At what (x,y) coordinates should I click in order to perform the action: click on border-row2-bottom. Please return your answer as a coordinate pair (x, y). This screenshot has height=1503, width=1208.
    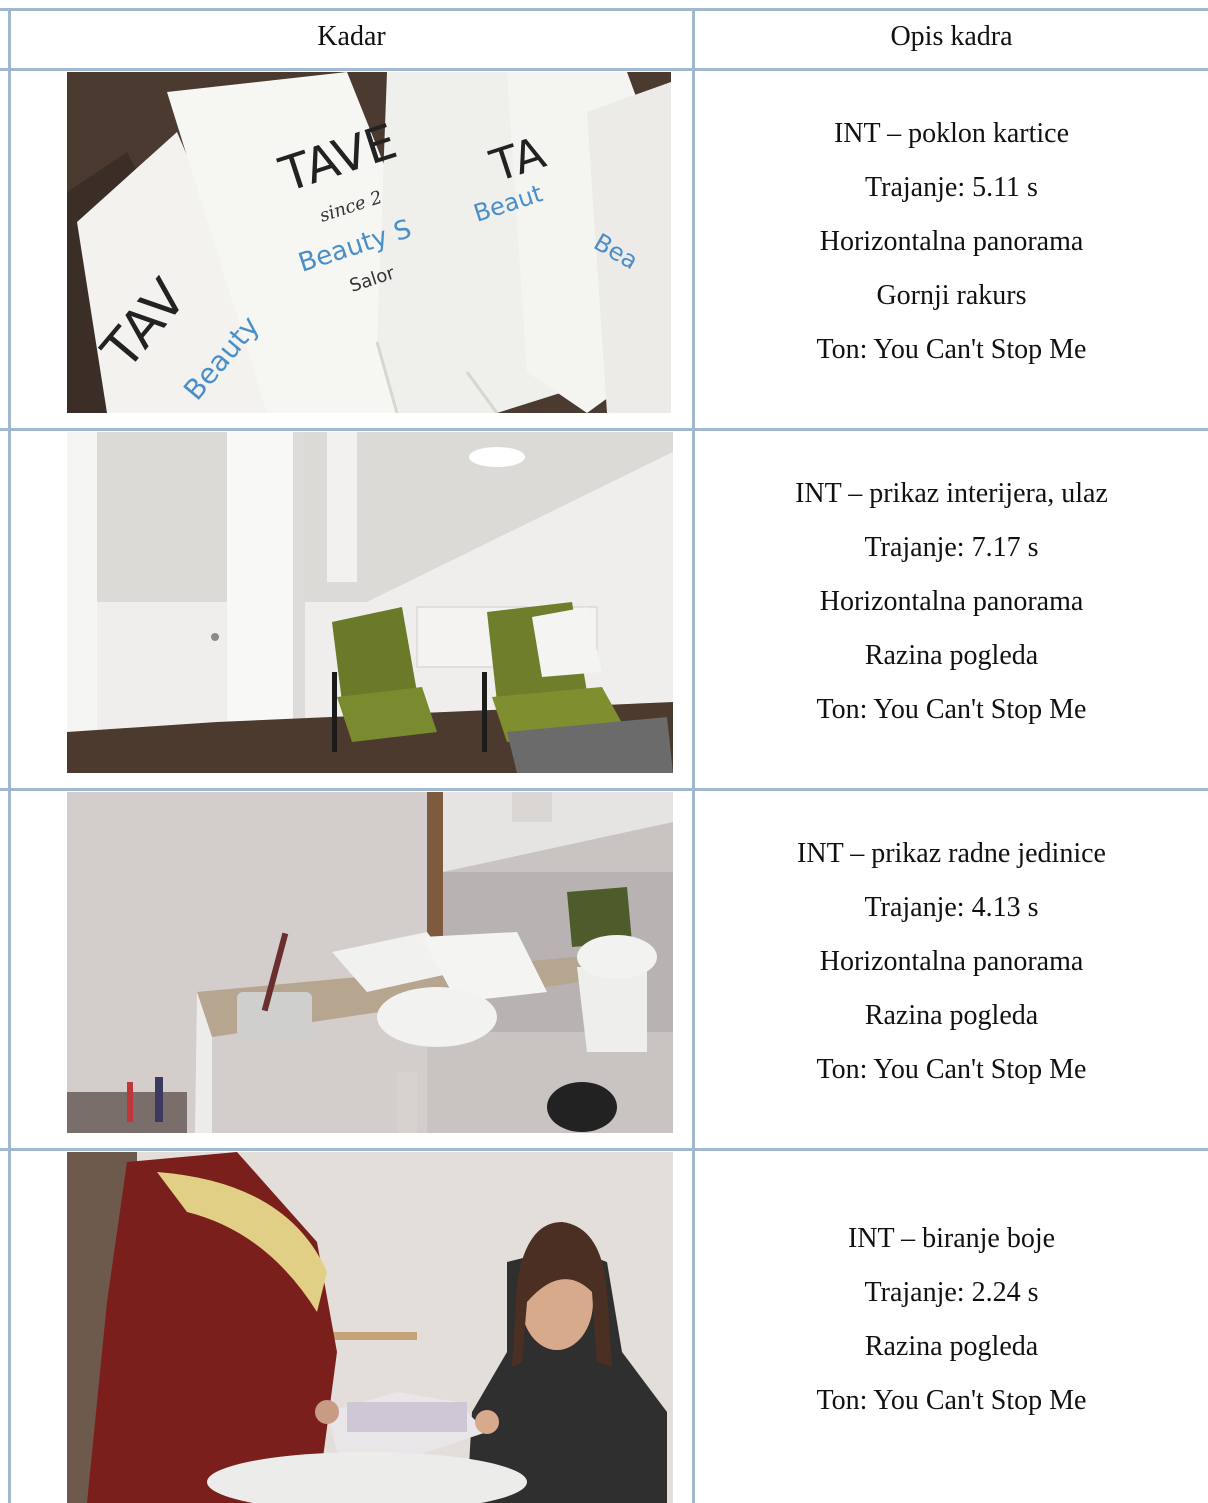
    Looking at the image, I should click on (604, 789).